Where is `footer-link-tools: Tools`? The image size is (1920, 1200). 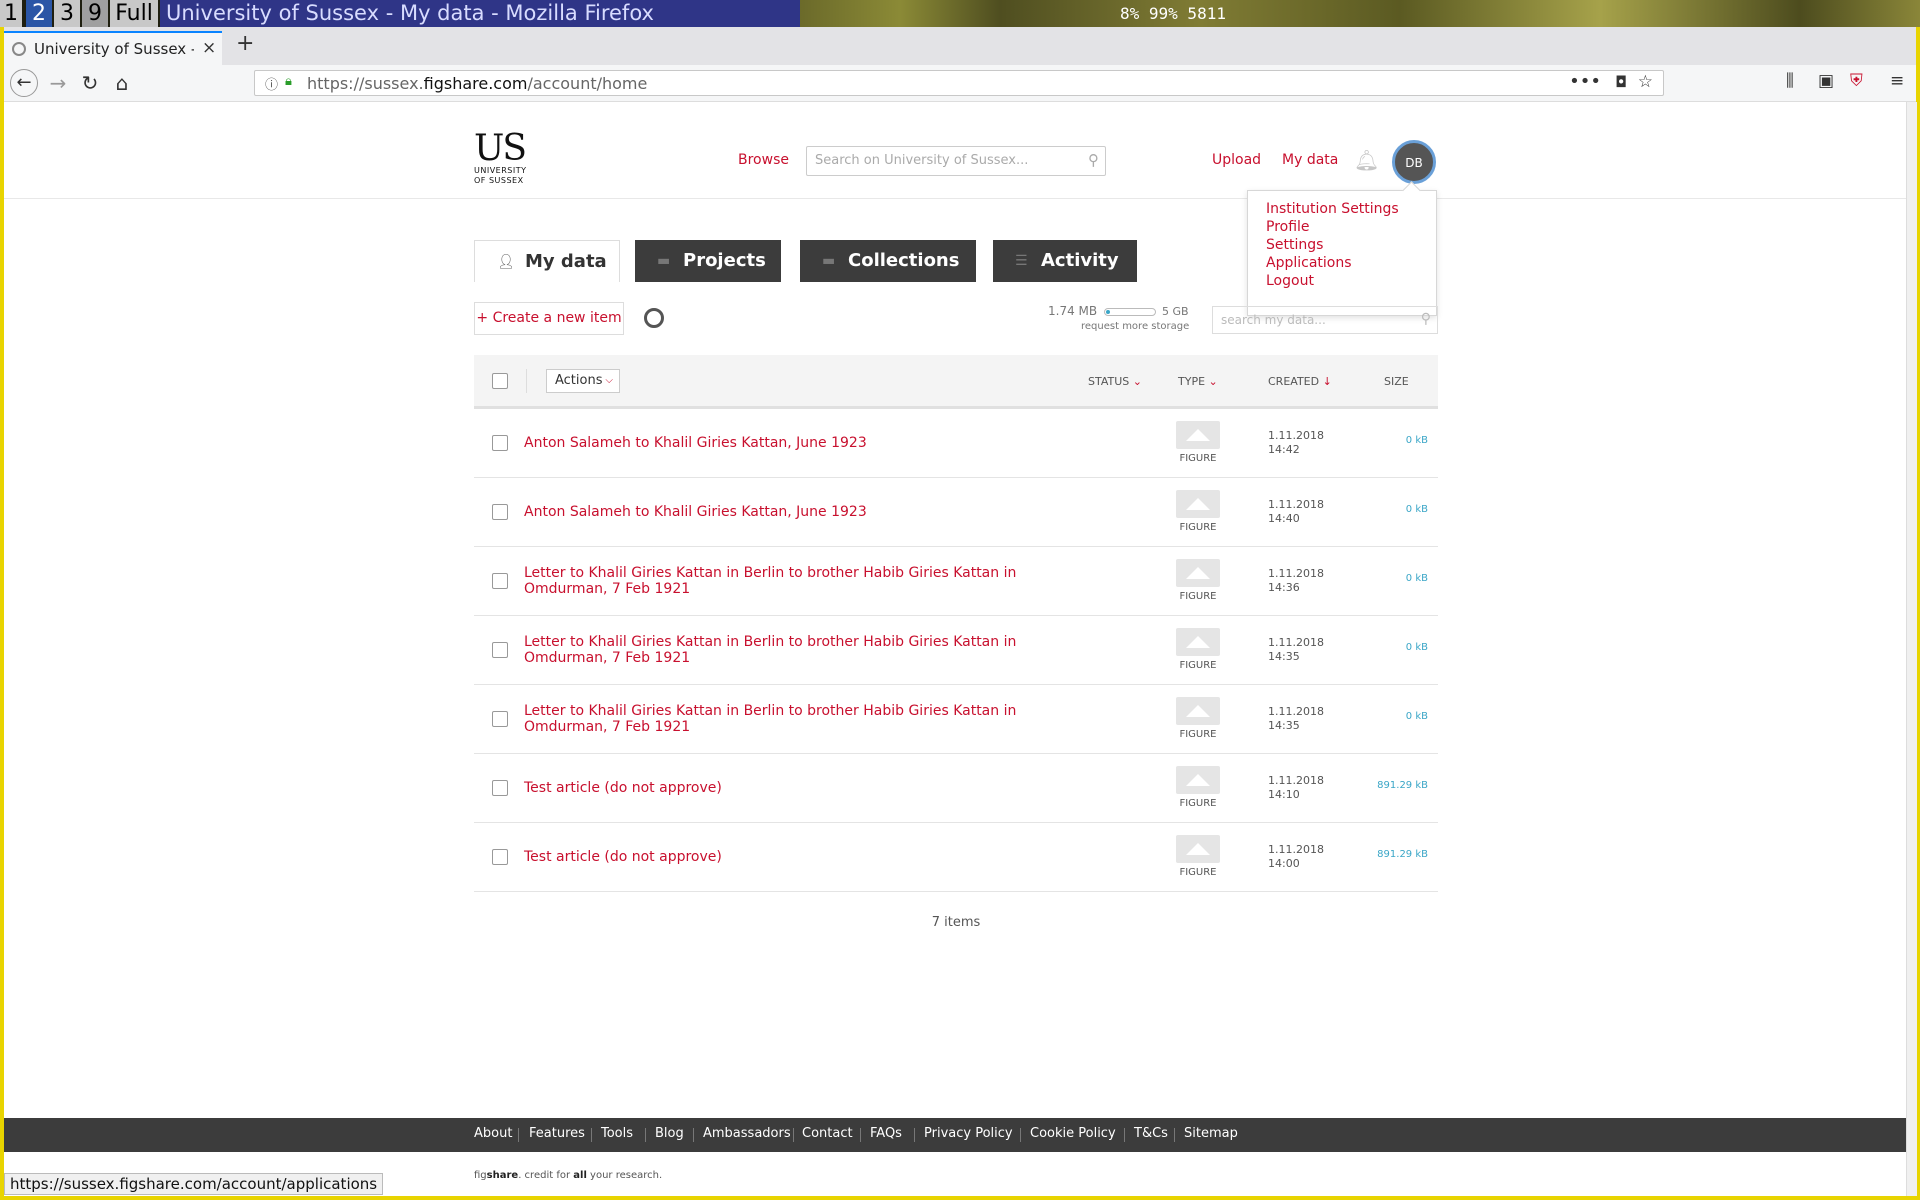
footer-link-tools: Tools is located at coordinates (617, 1133).